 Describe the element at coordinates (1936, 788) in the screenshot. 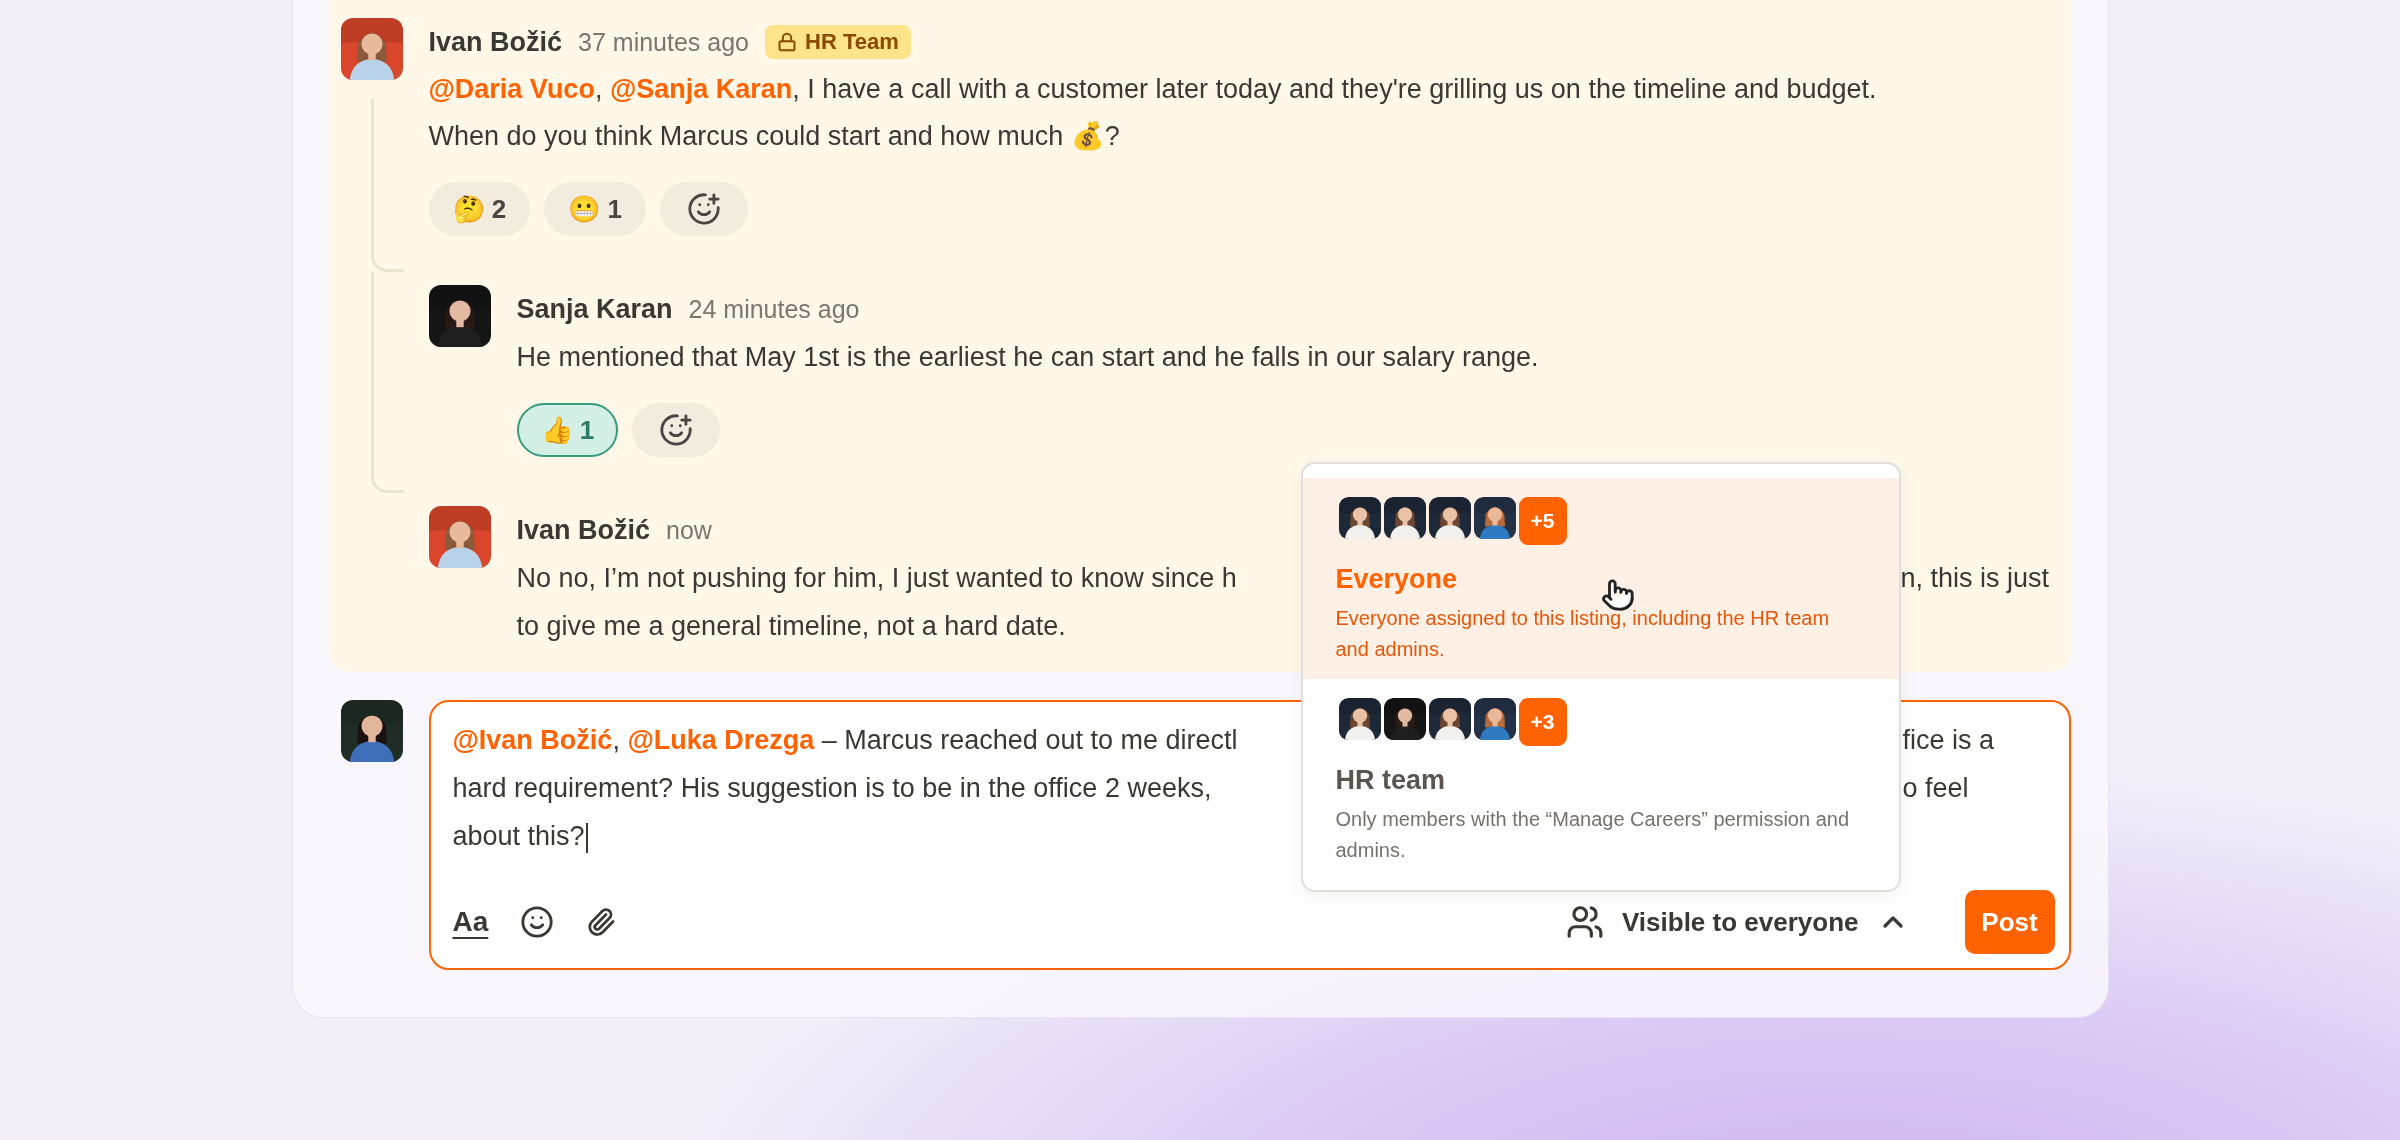

I see `input-text: o feel` at that location.